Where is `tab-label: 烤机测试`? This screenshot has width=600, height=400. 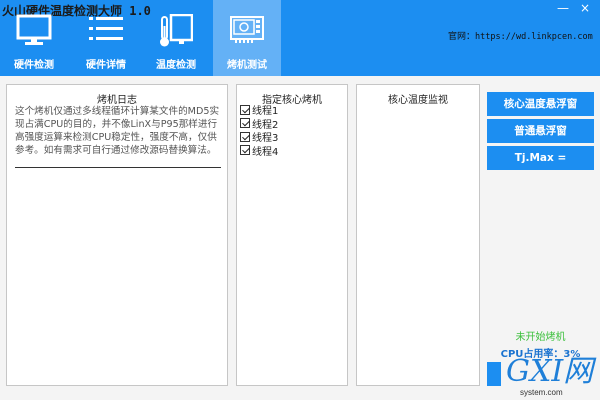 tab-label: 烤机测试 is located at coordinates (247, 65).